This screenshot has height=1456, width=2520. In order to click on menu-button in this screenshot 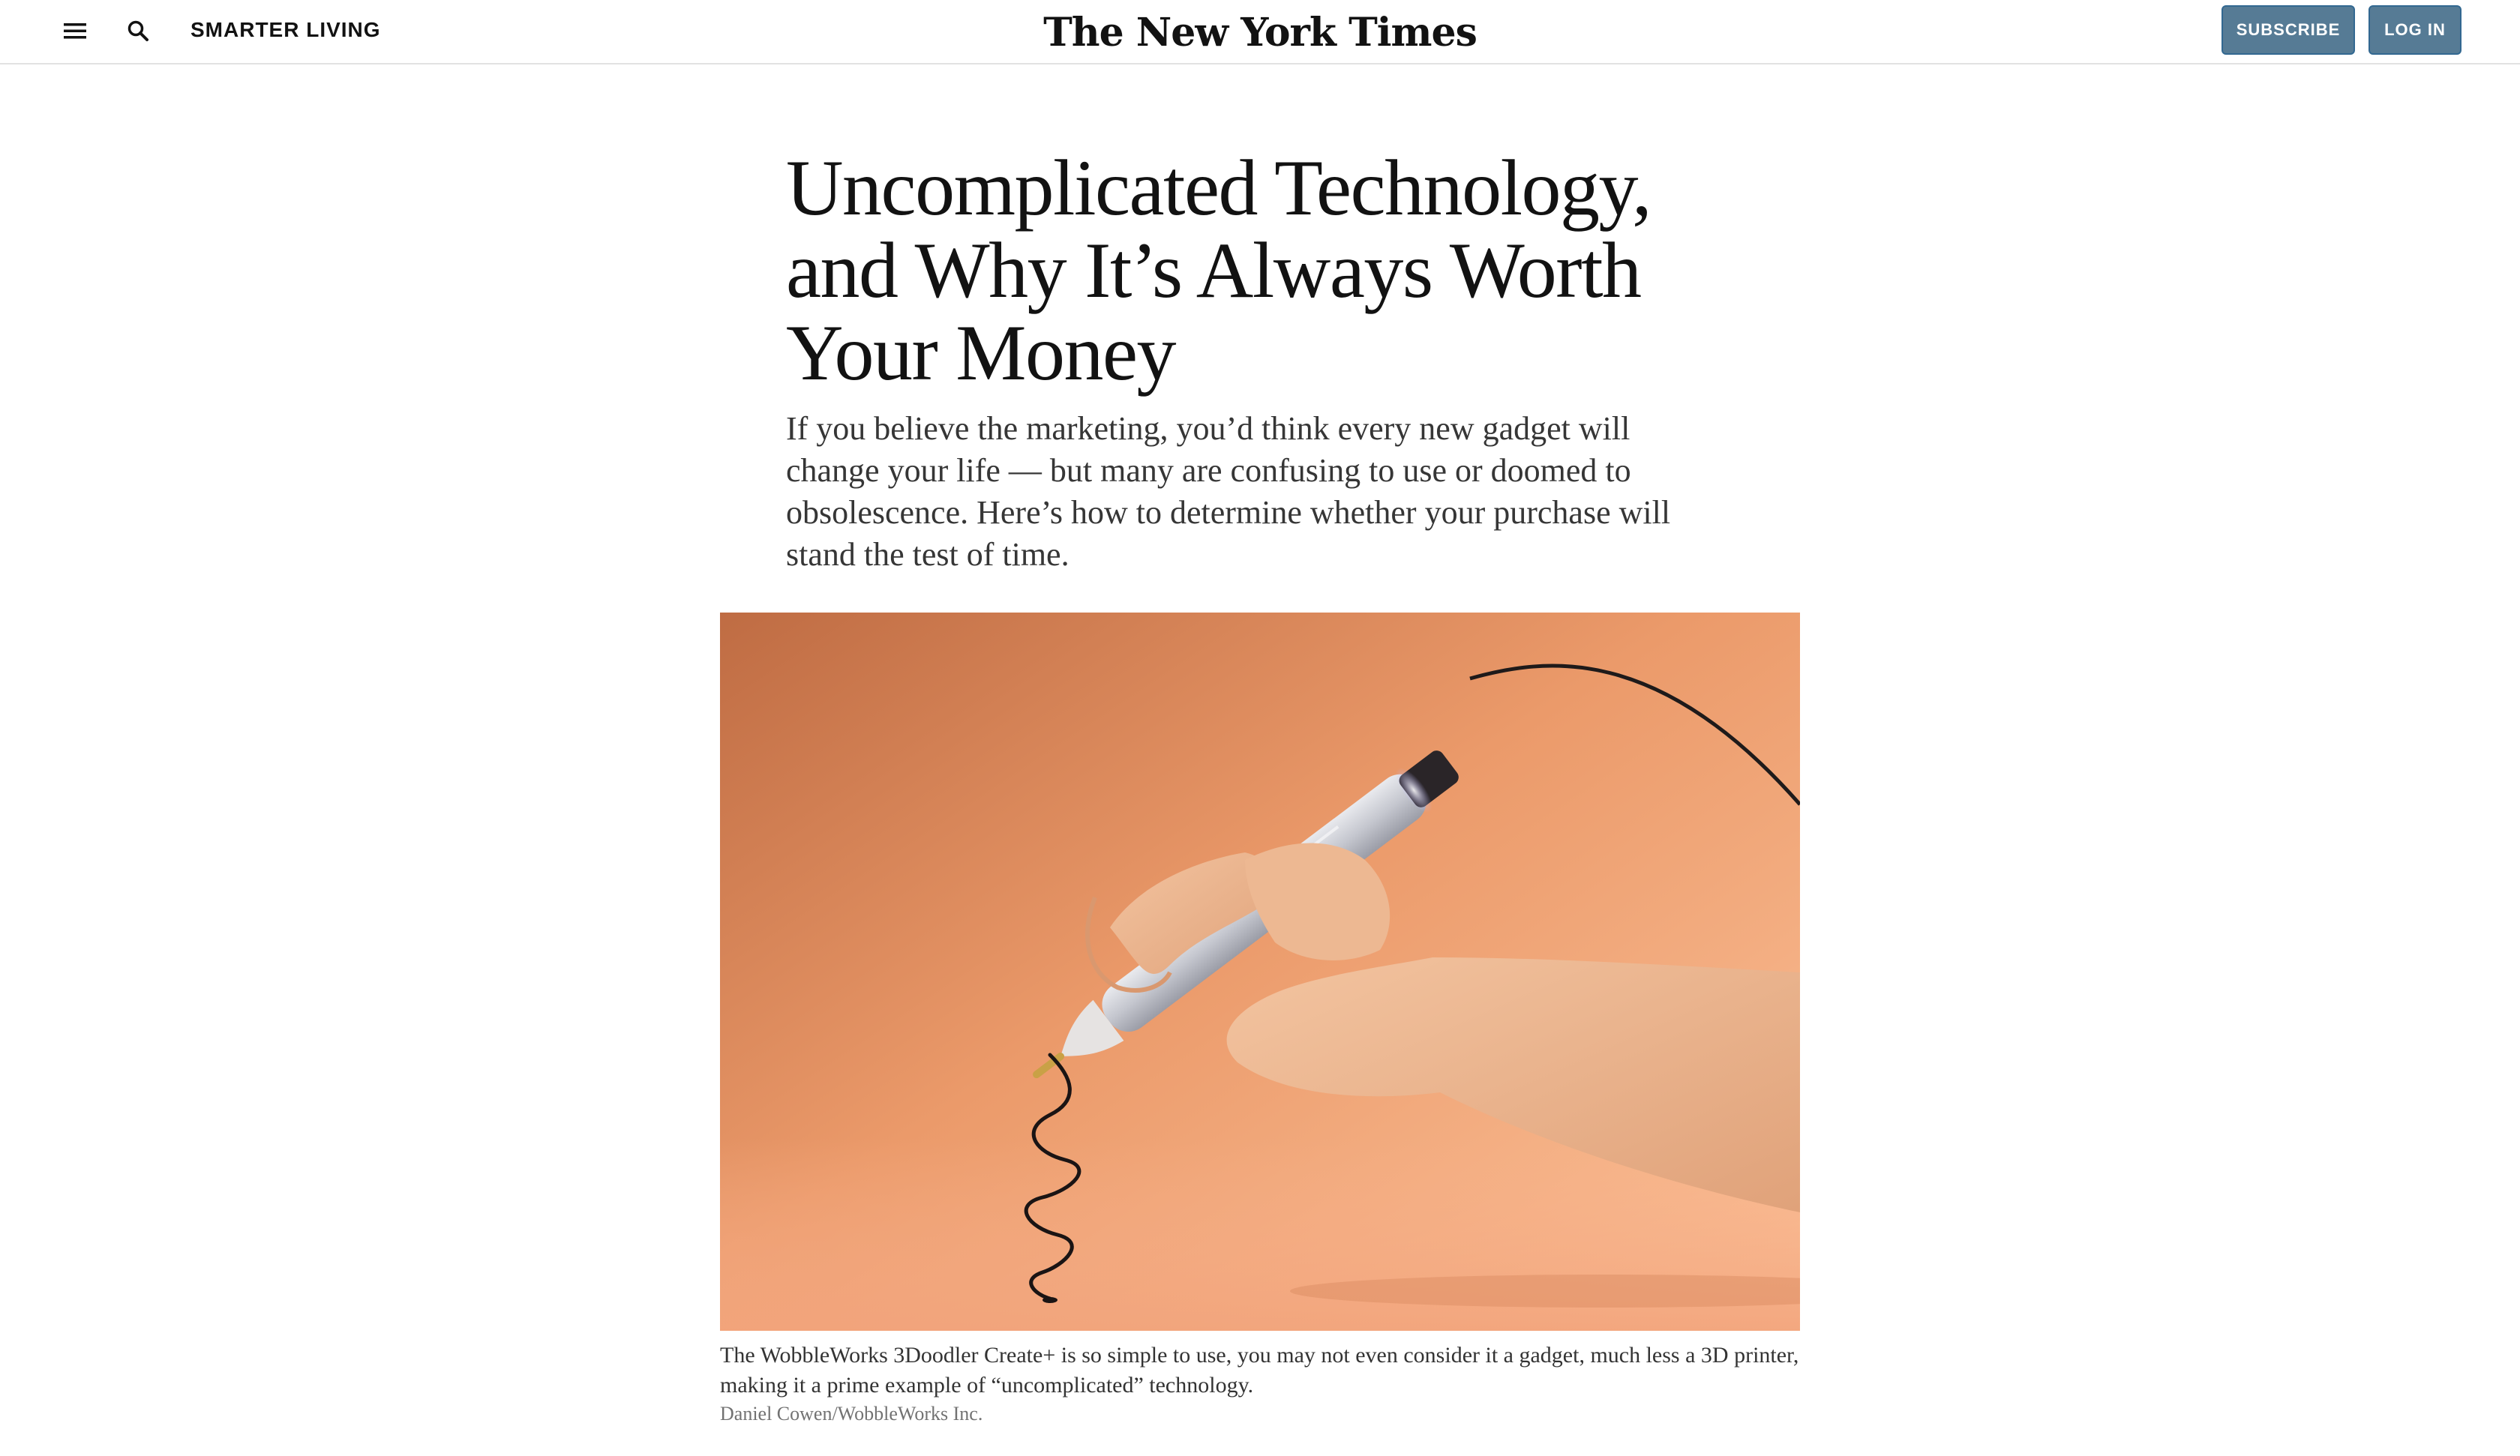, I will do `click(75, 30)`.